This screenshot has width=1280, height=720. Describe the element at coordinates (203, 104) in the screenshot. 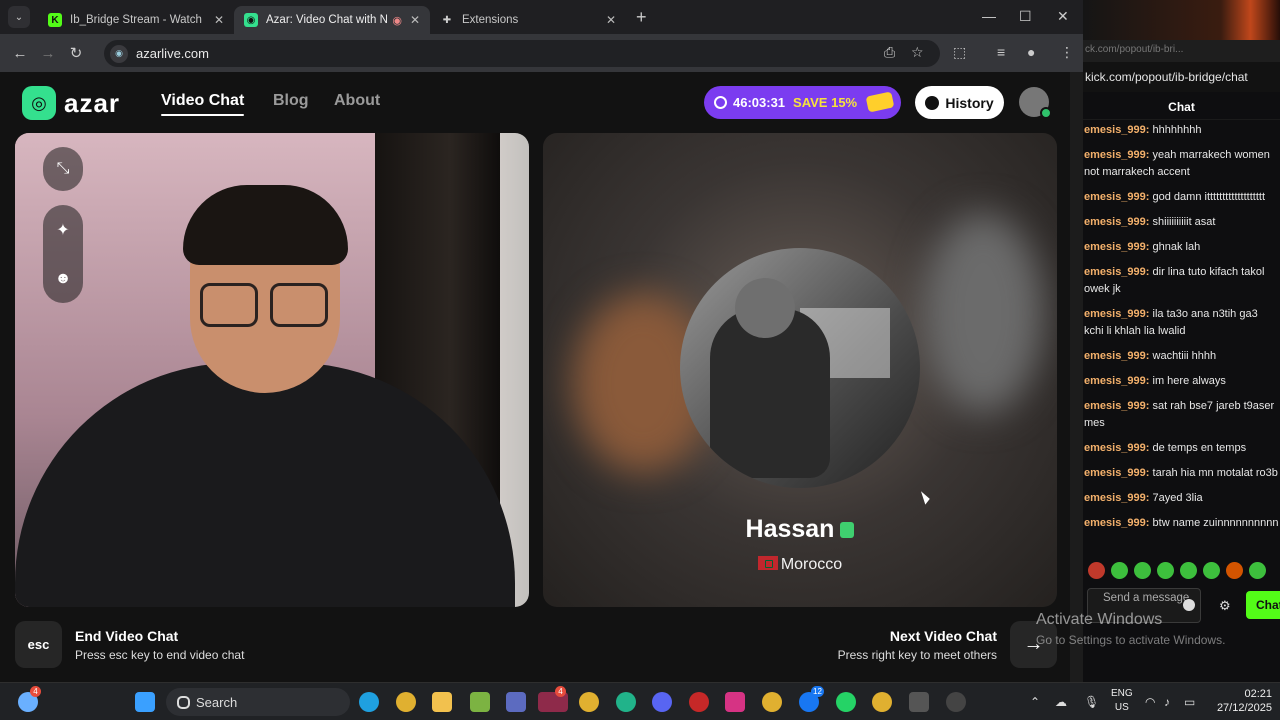

I see `nav-video-chat: Video Chat` at that location.